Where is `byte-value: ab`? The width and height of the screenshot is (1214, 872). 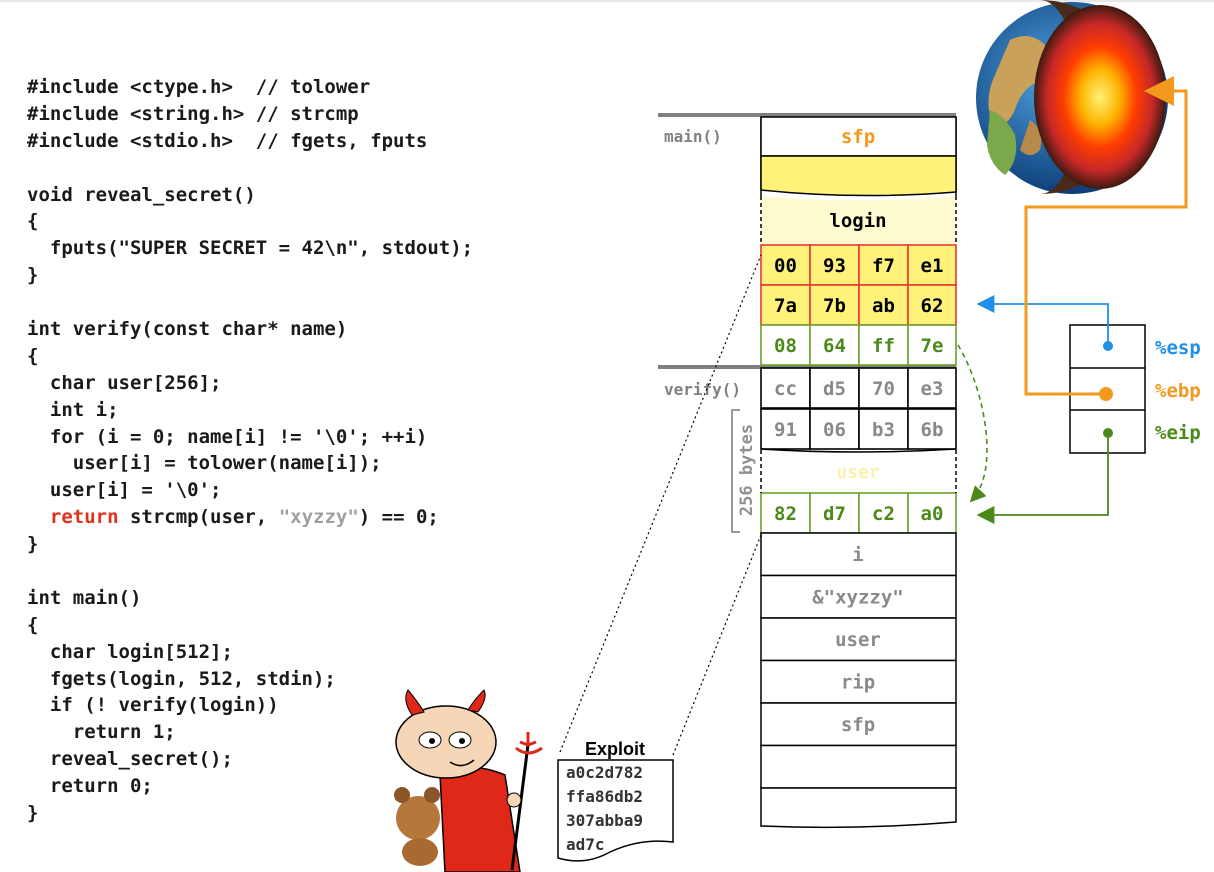 byte-value: ab is located at coordinates (883, 306).